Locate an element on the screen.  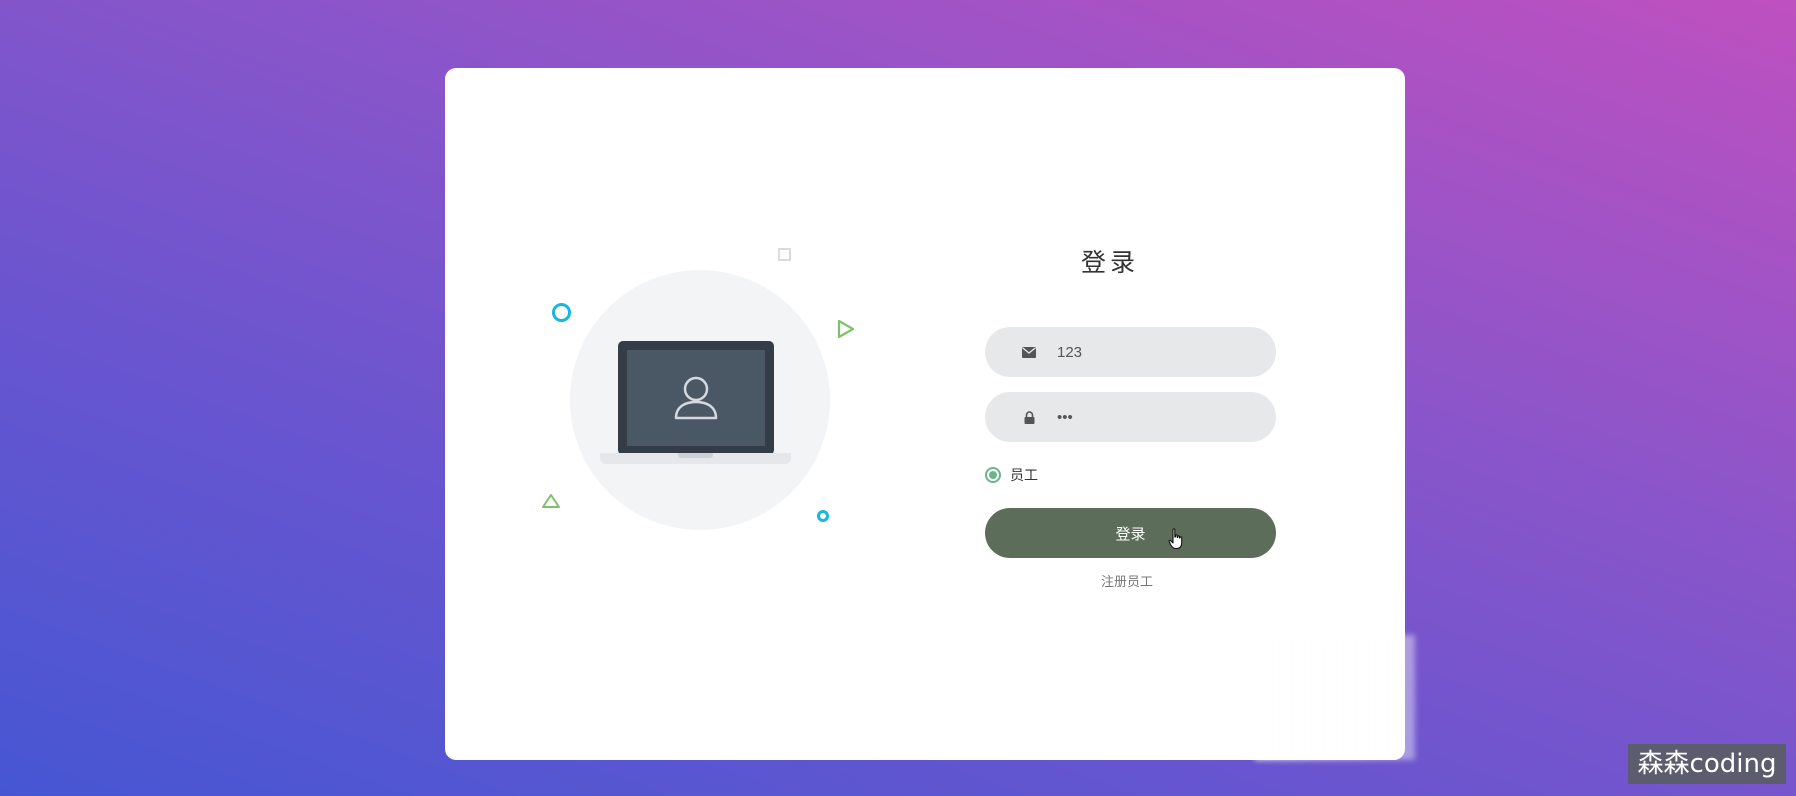
user-icon is located at coordinates (696, 398).